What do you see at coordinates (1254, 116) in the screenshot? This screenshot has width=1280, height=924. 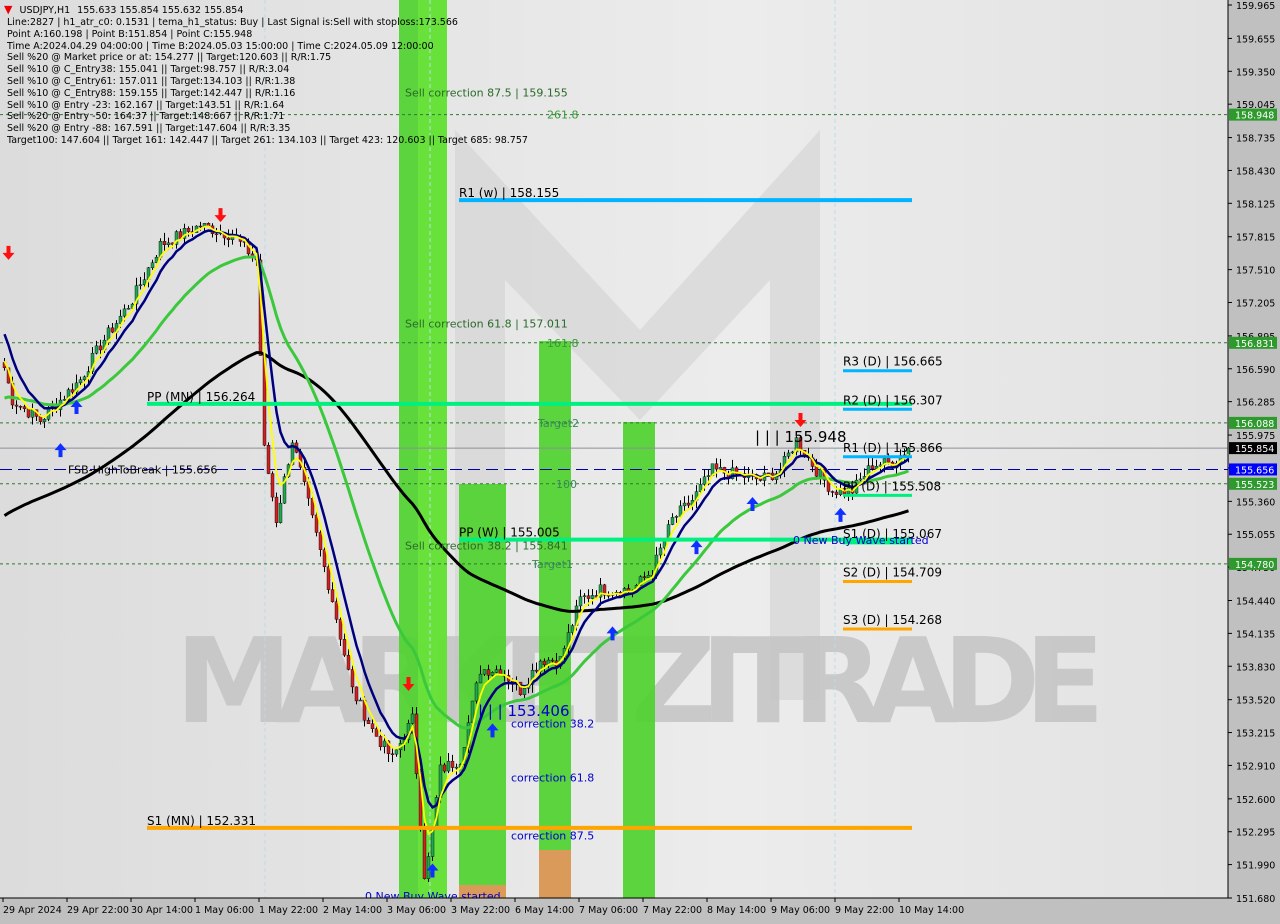 I see `price-badge-label: 158.948` at bounding box center [1254, 116].